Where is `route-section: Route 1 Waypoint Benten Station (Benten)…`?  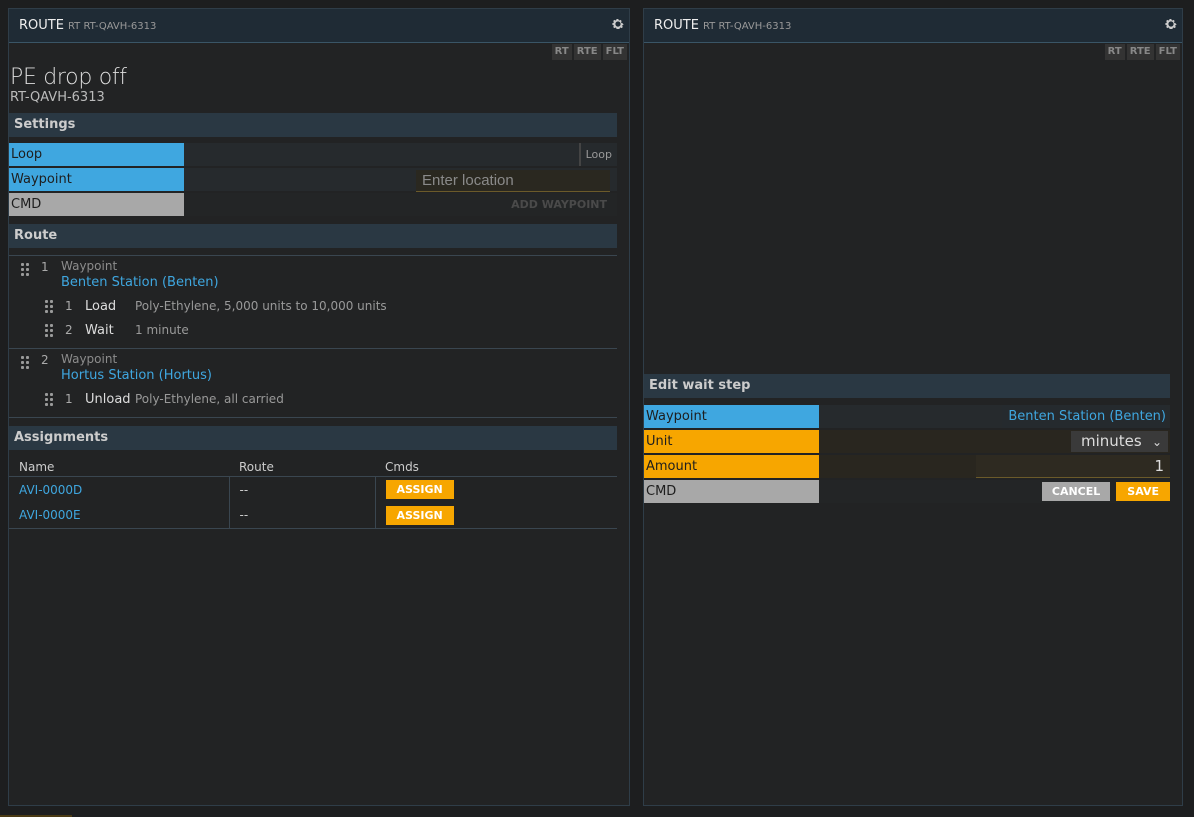 route-section: Route 1 Waypoint Benten Station (Benten)… is located at coordinates (313, 321).